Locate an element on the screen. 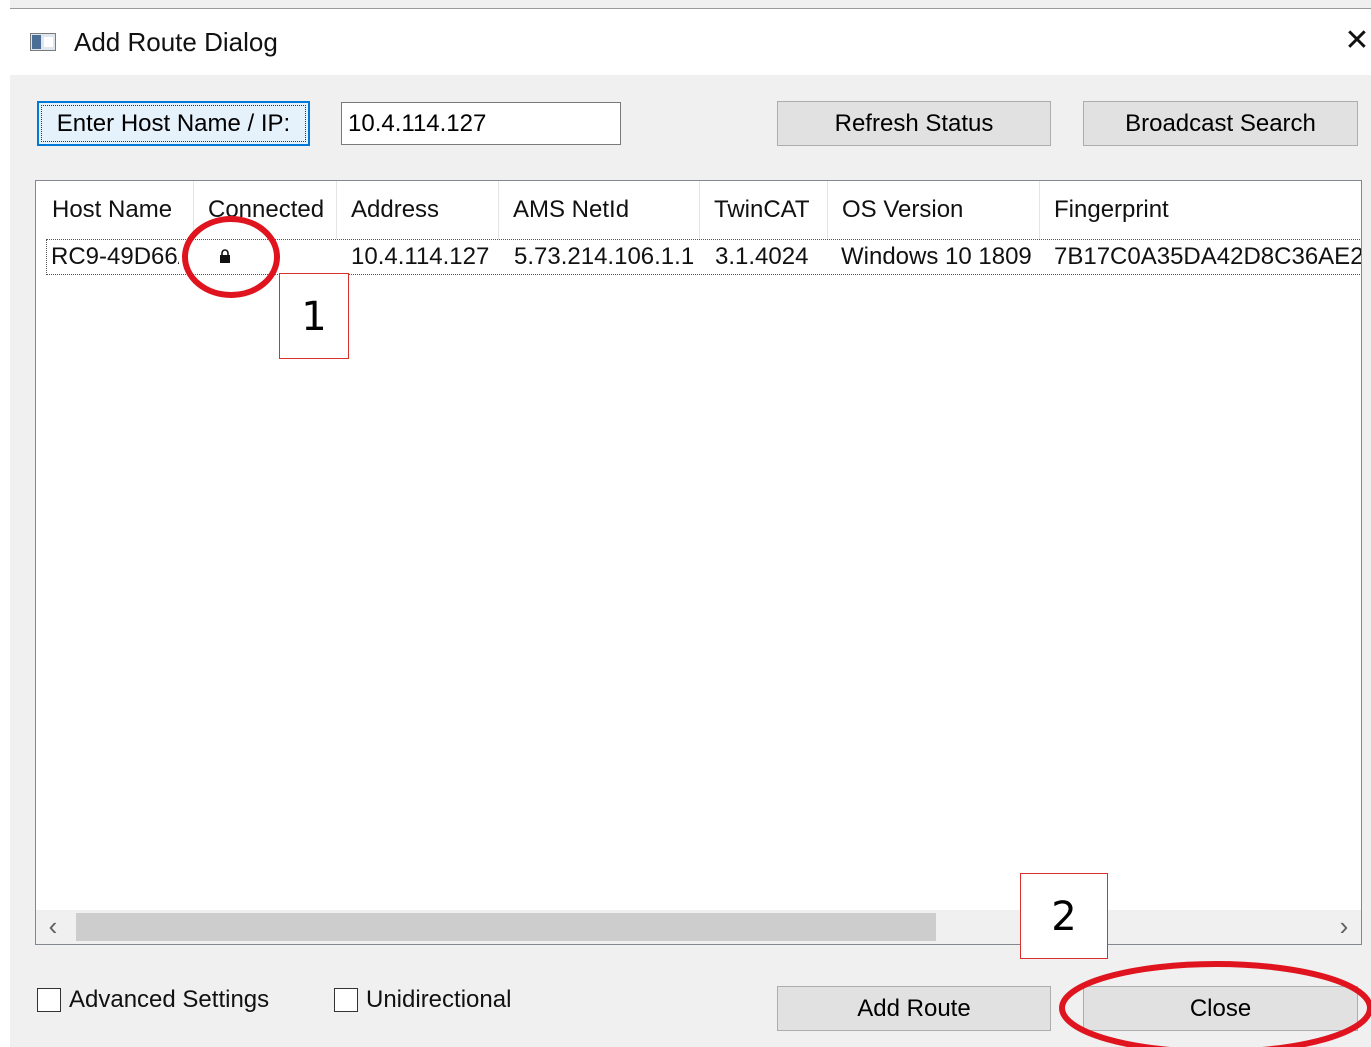 The height and width of the screenshot is (1047, 1371). advanced-settings-option: Advanced Settings is located at coordinates (157, 1001).